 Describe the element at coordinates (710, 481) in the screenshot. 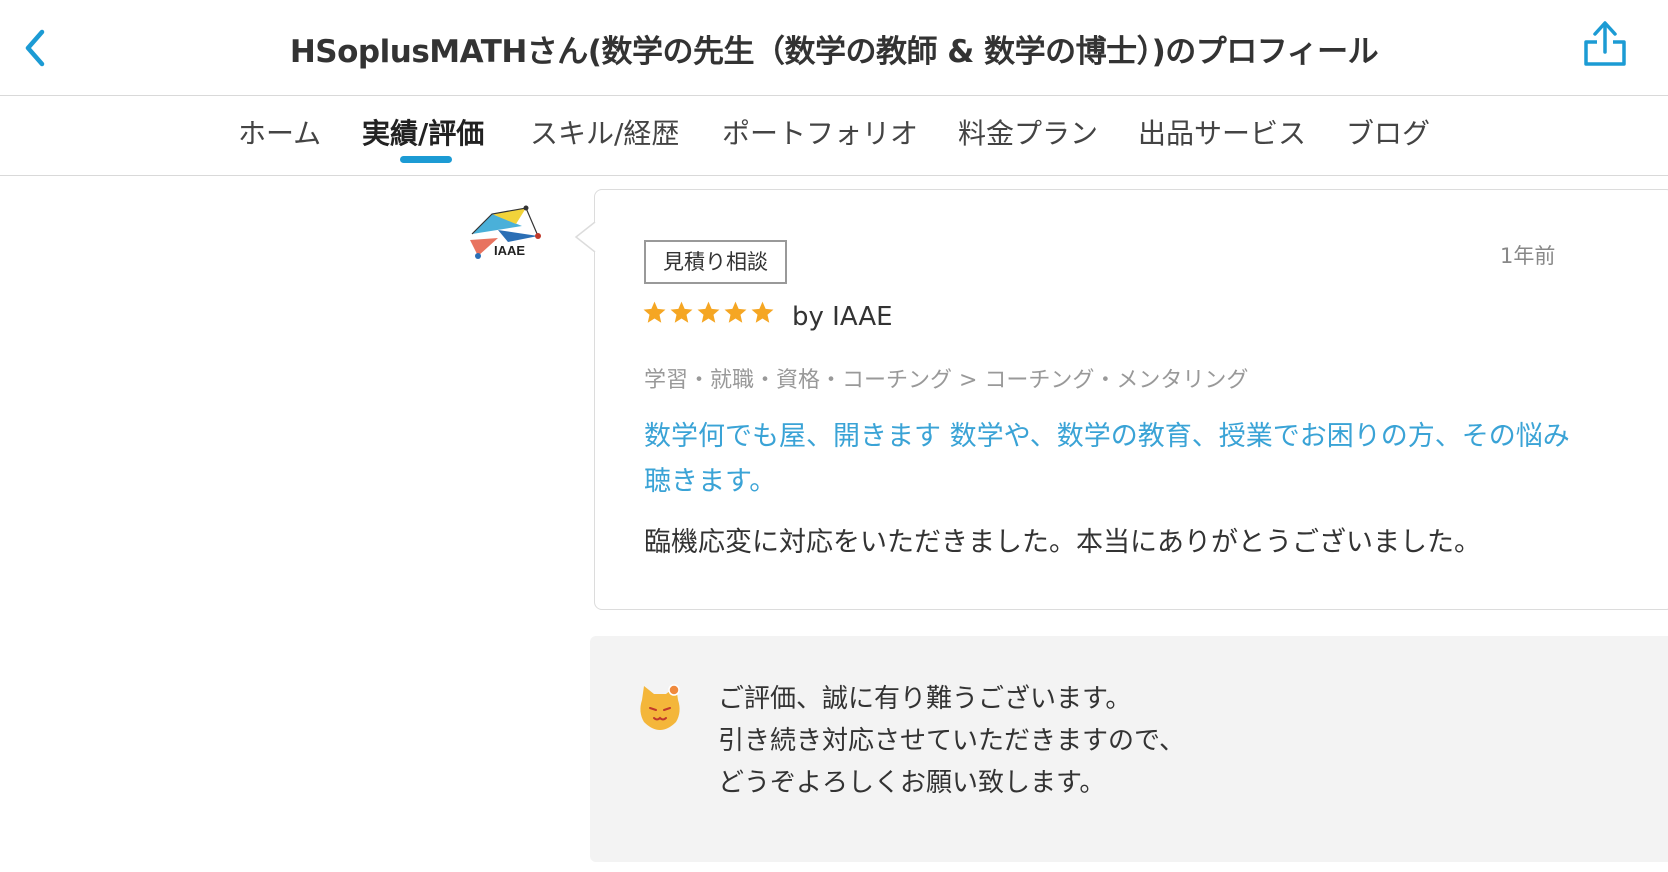

I see `service-title-line-2: 聴きます。` at that location.